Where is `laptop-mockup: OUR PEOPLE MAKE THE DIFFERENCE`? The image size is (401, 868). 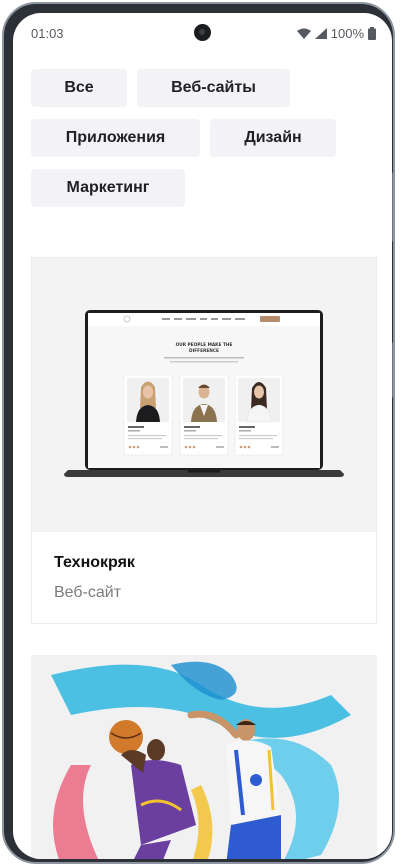
laptop-mockup: OUR PEOPLE MAKE THE DIFFERENCE is located at coordinates (204, 393).